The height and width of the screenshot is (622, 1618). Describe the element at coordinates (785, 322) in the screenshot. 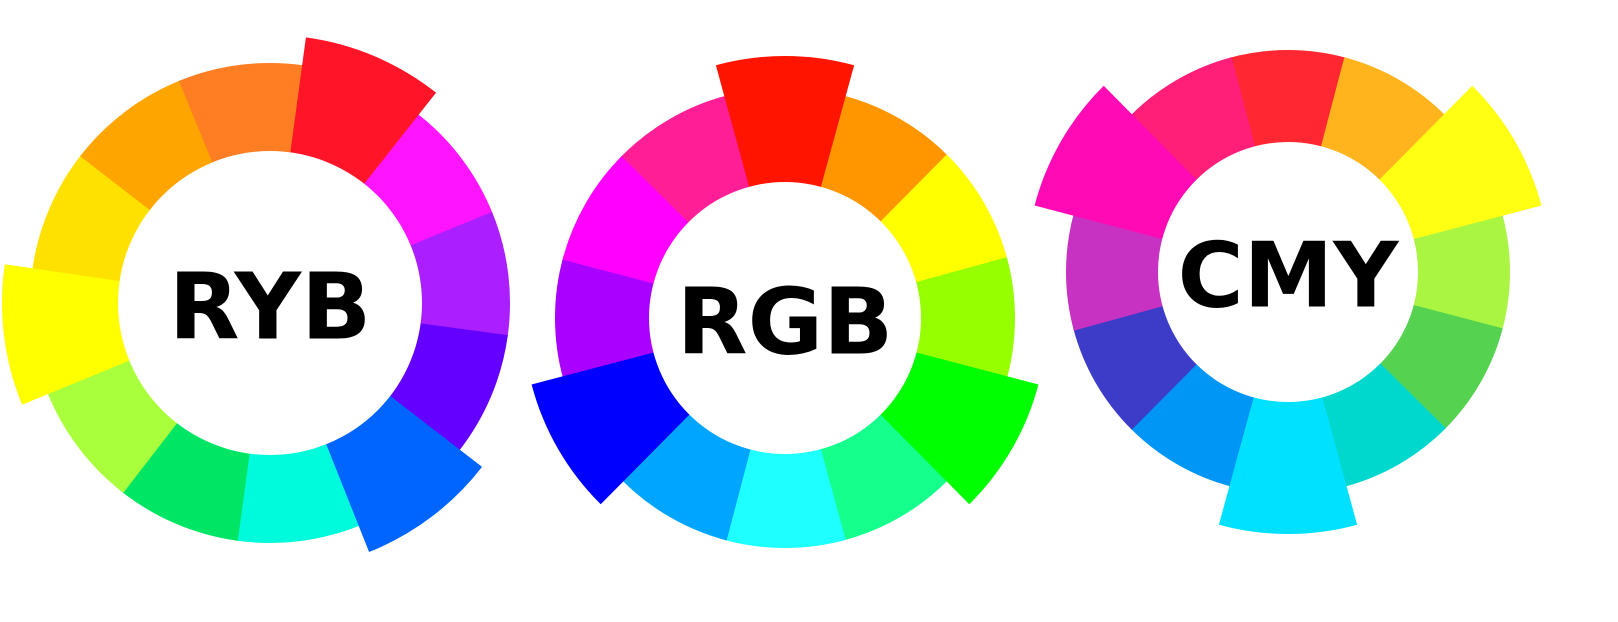

I see `rgb-wheel-label: RGB` at that location.